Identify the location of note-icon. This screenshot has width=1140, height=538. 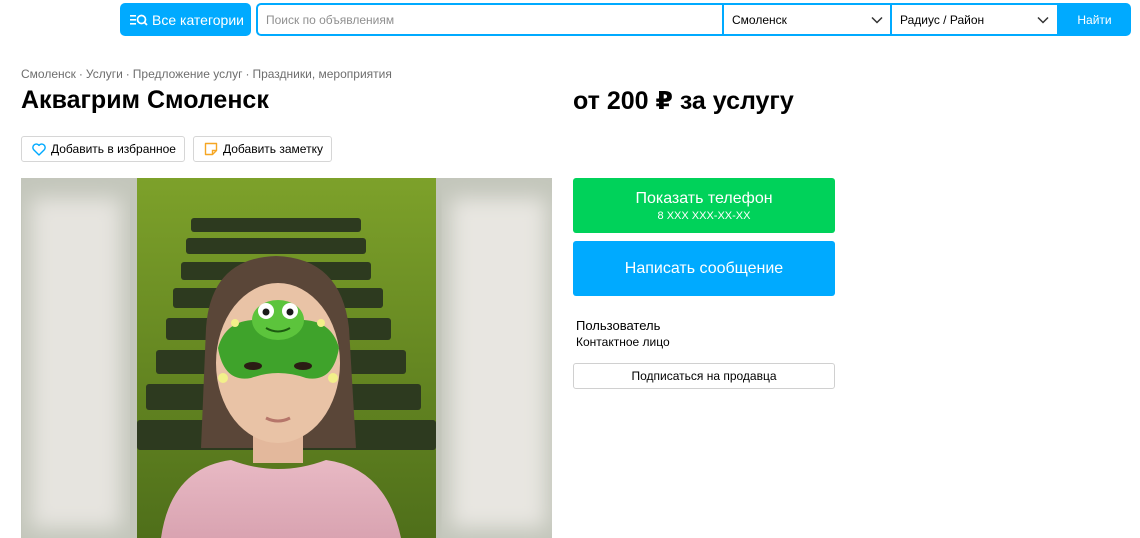
(211, 149).